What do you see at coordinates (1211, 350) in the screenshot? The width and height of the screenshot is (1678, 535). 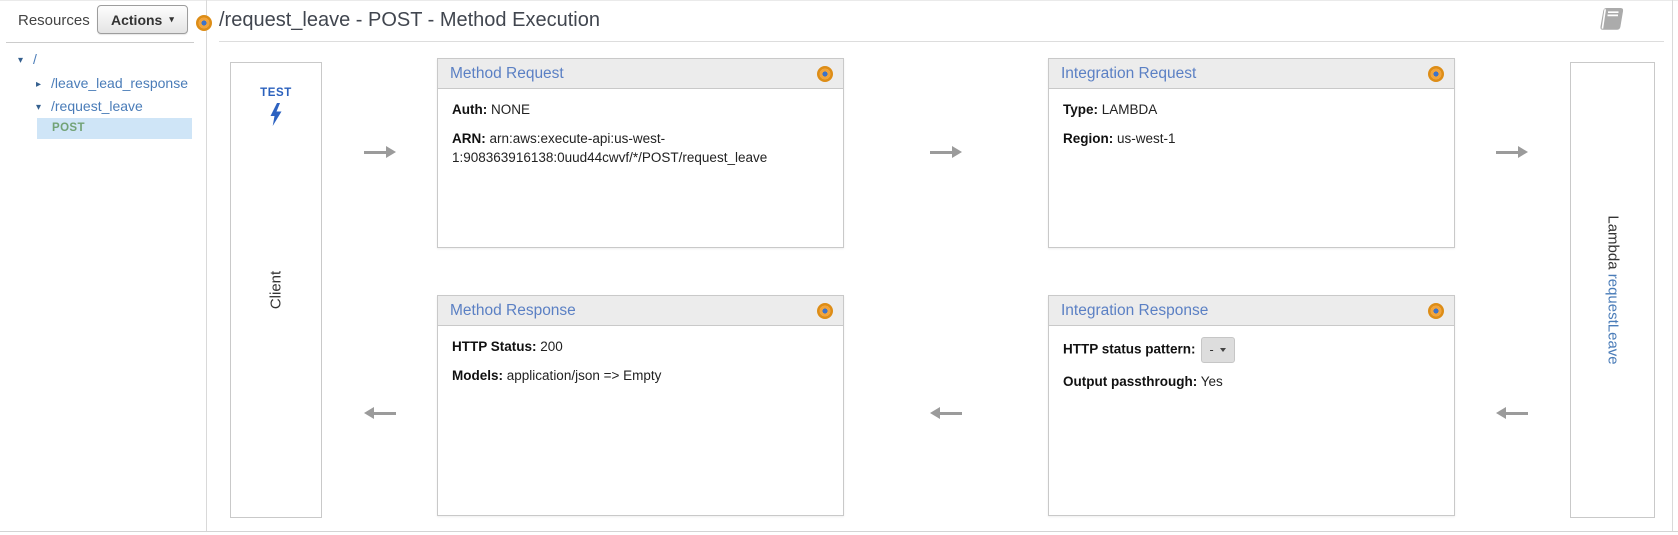 I see `http-status-pattern-value: -` at bounding box center [1211, 350].